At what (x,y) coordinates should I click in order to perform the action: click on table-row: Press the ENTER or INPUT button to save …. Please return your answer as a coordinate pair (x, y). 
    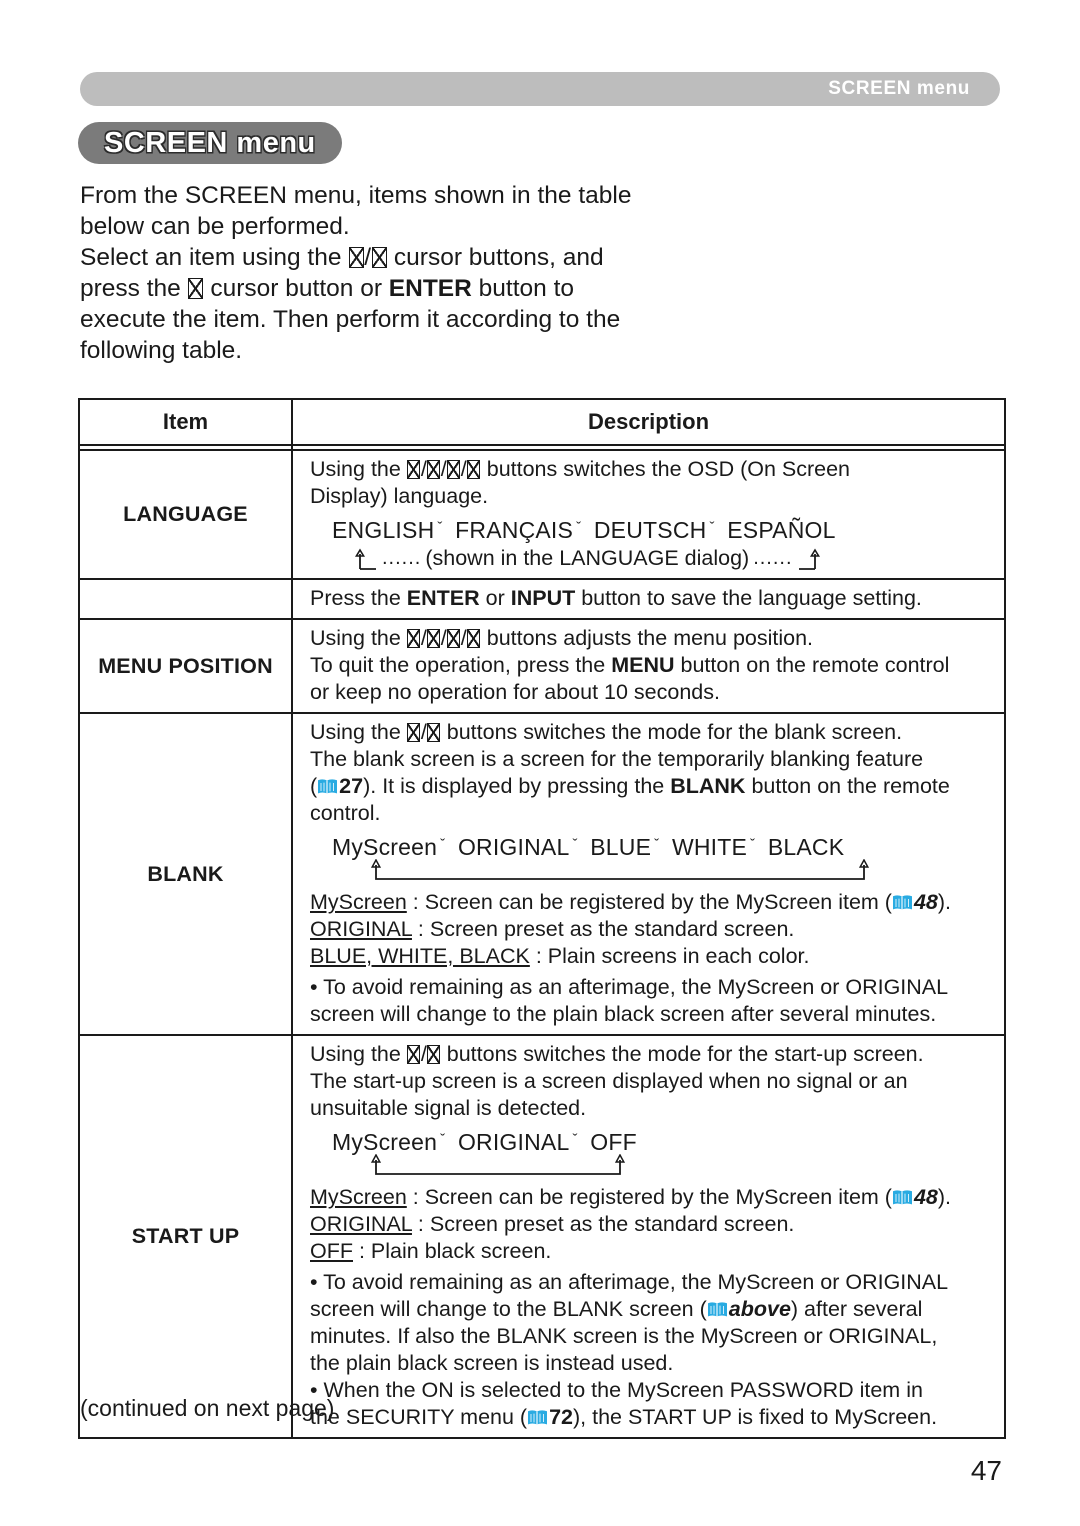
    Looking at the image, I should click on (542, 599).